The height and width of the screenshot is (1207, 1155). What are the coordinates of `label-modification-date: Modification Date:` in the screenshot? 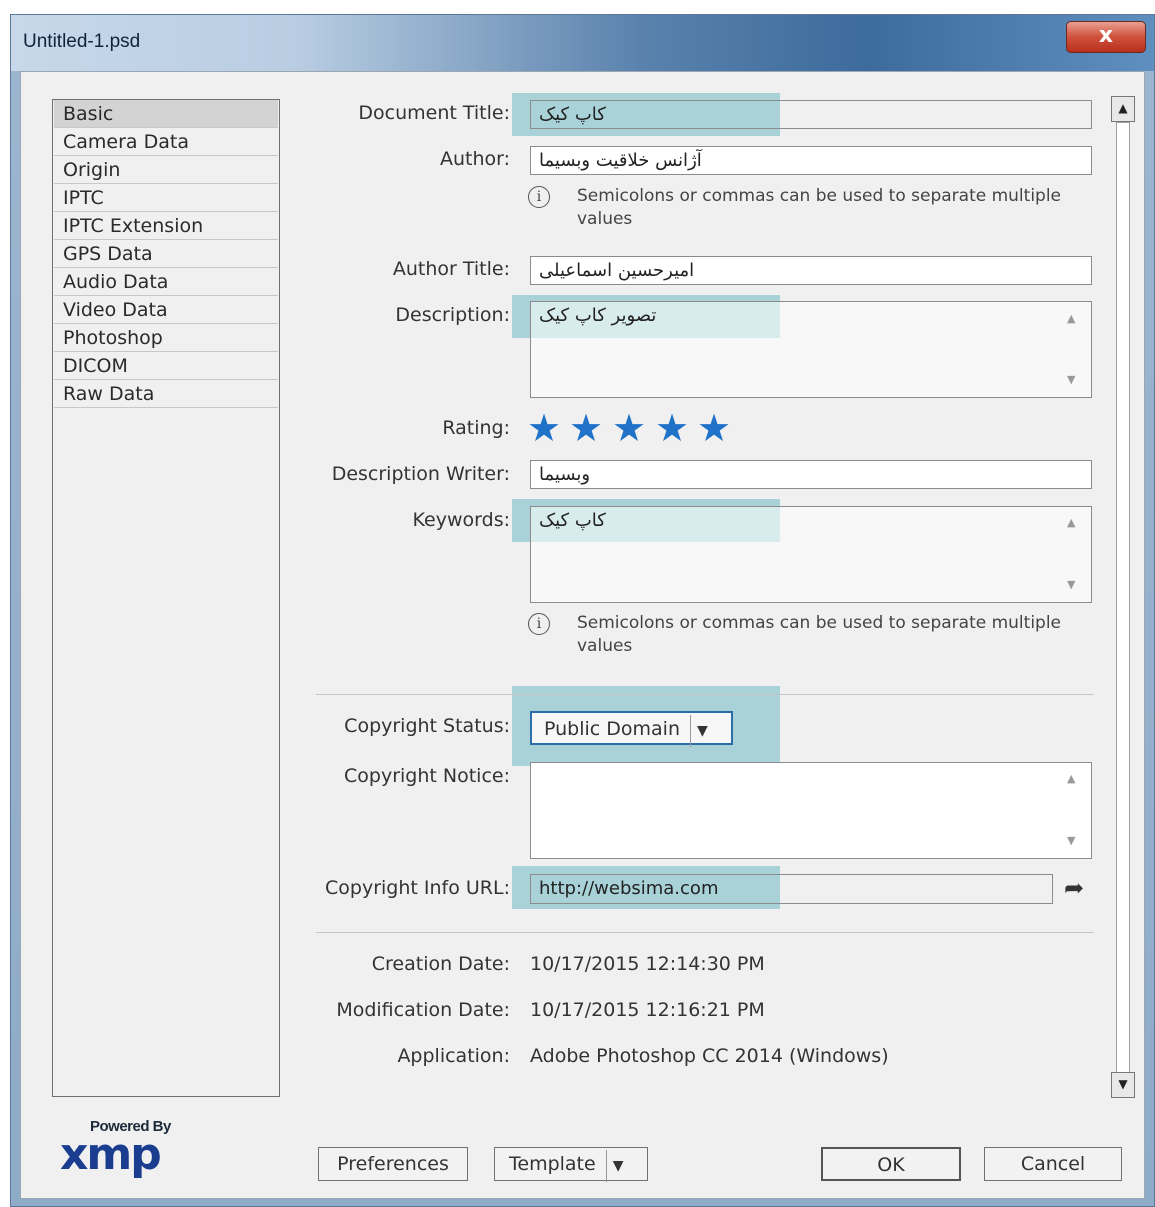 It's located at (423, 1010).